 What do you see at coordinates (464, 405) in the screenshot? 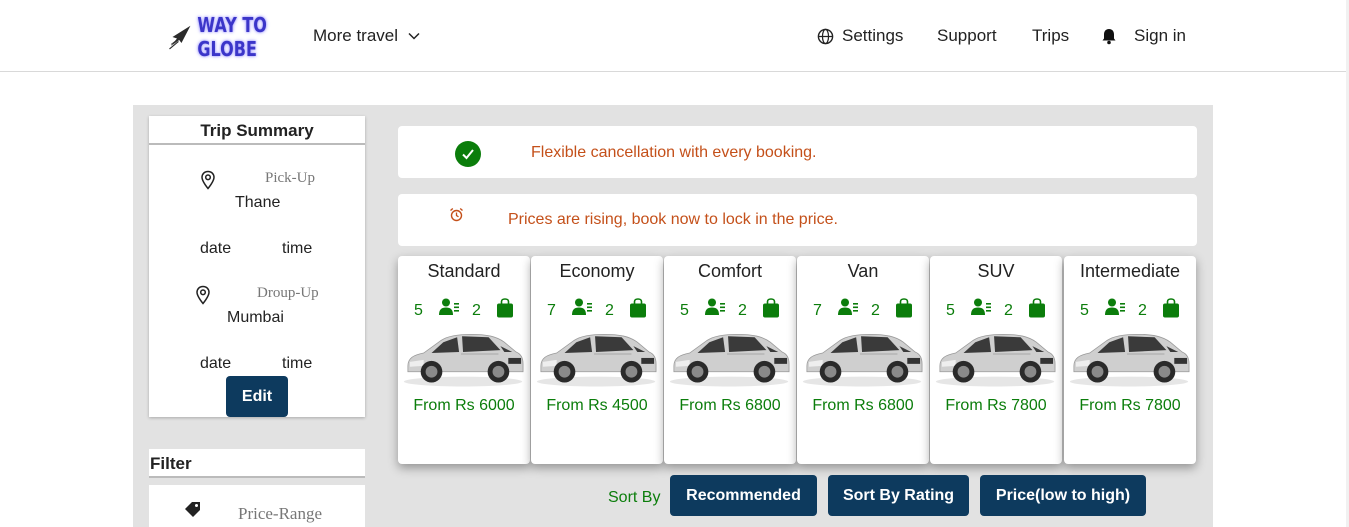
I see `car-price: From Rs 6000` at bounding box center [464, 405].